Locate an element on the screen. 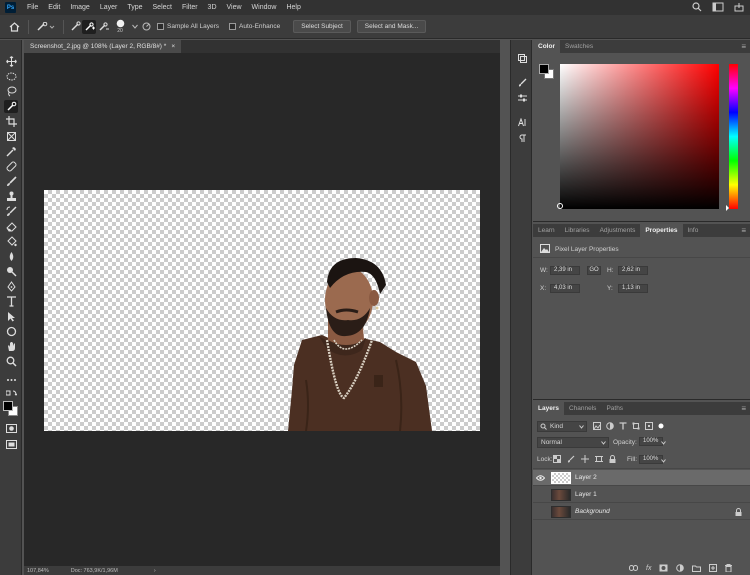  layer-name: Layer 2 is located at coordinates (586, 477).